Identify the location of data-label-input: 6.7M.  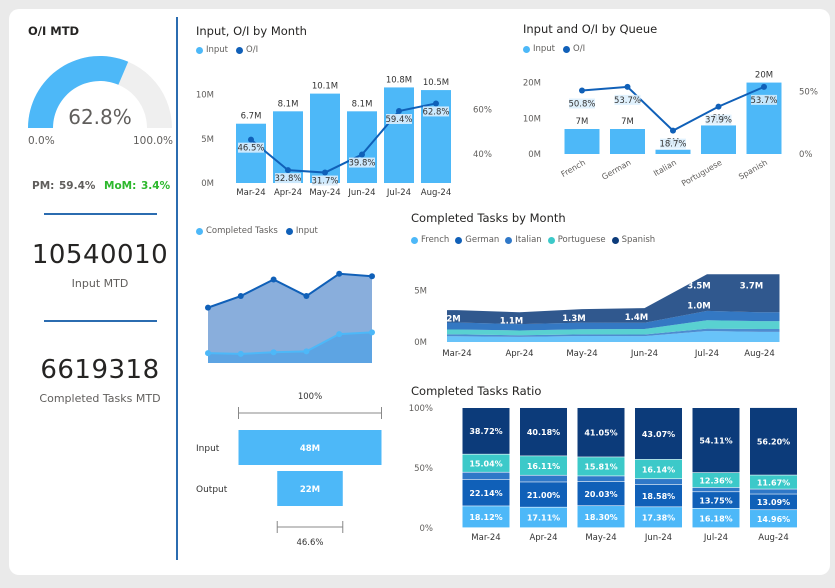
(251, 117).